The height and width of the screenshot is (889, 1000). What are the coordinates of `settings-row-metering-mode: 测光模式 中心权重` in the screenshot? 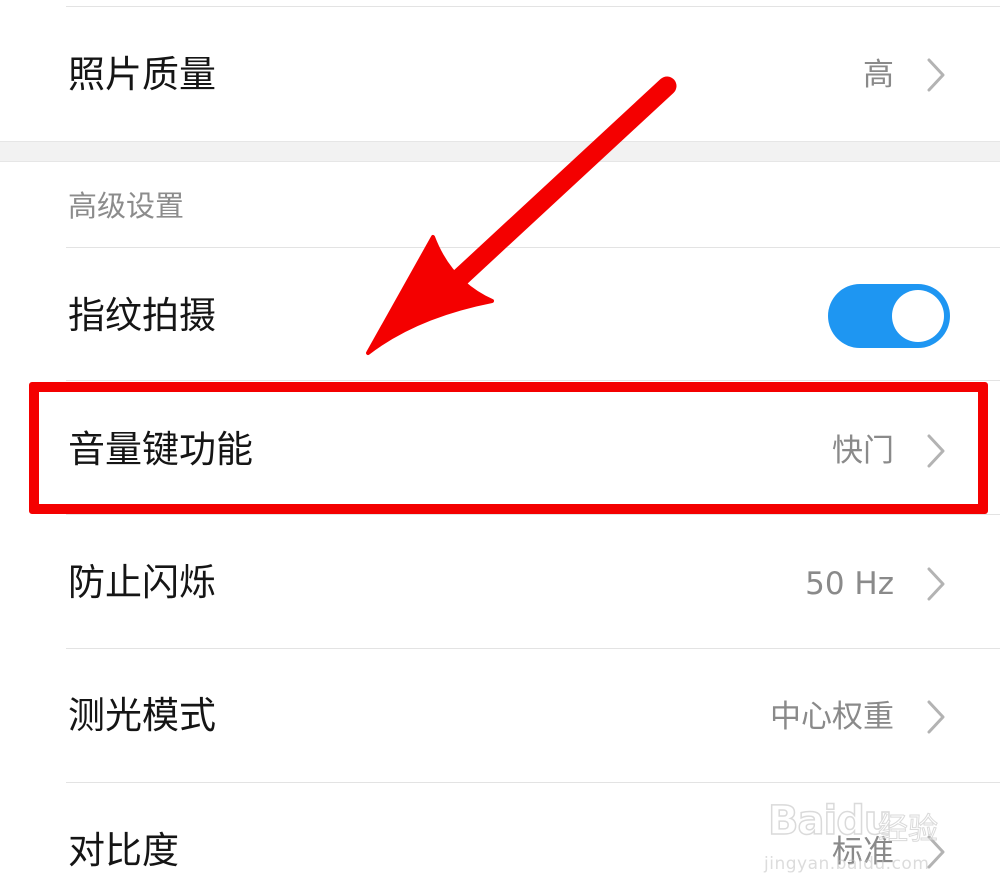 It's located at (500, 715).